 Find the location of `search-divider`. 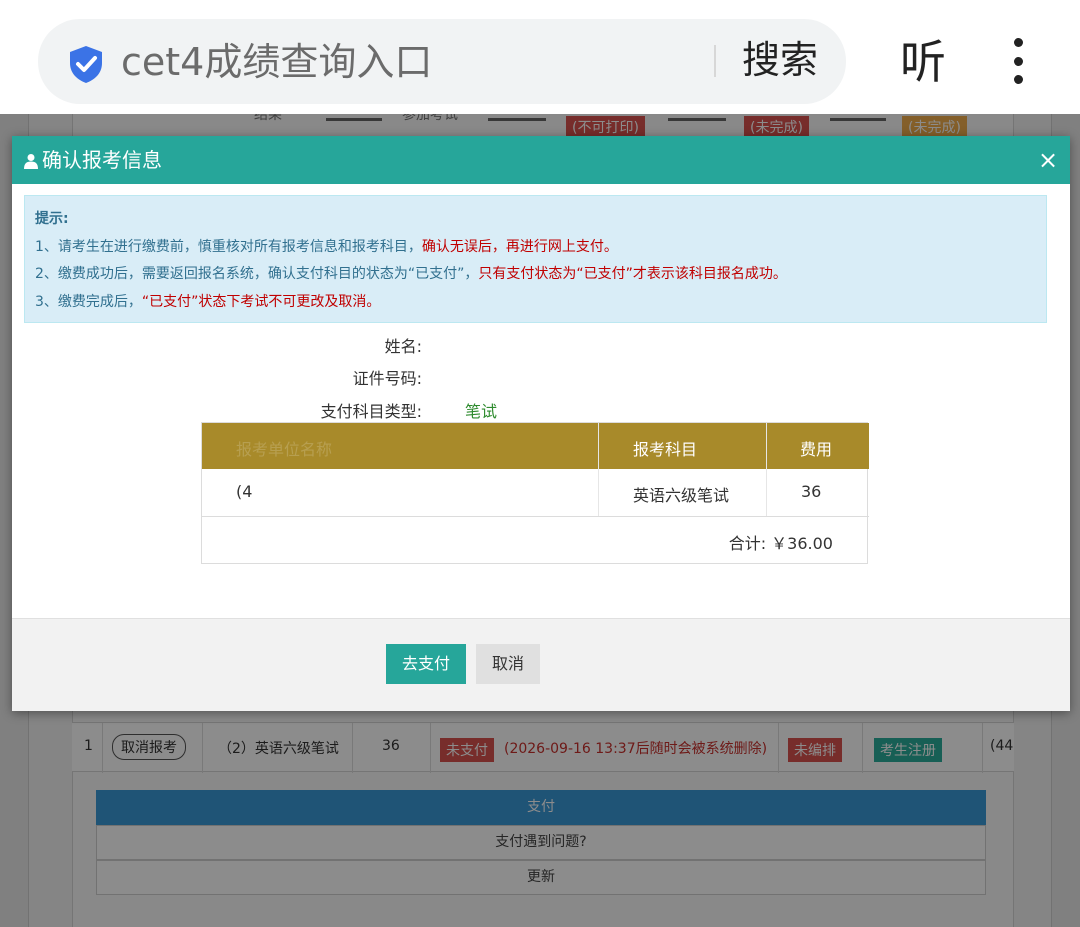

search-divider is located at coordinates (715, 61).